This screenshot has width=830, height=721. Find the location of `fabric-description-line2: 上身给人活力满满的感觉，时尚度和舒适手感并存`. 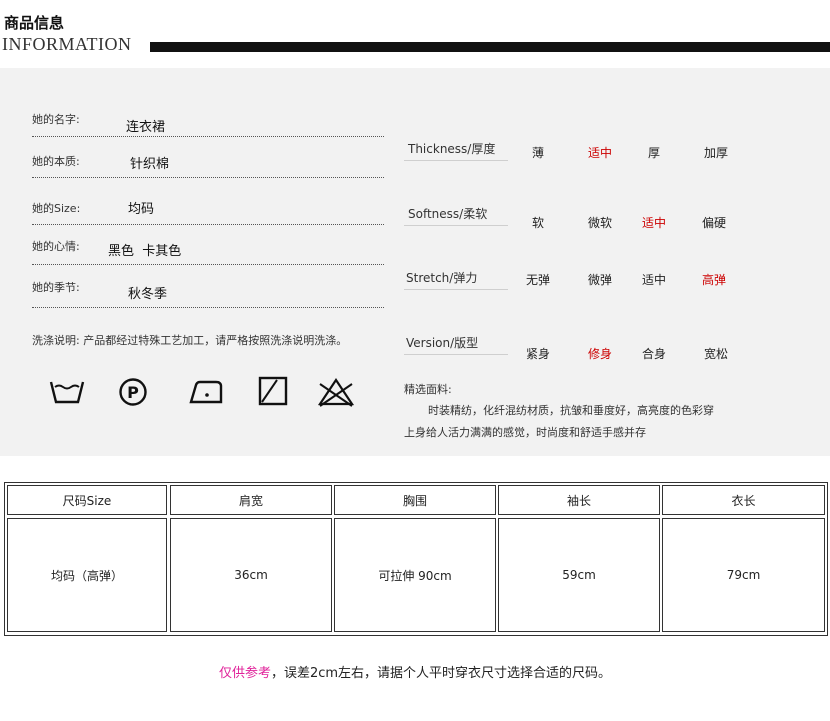

fabric-description-line2: 上身给人活力满满的感觉，时尚度和舒适手感并存 is located at coordinates (525, 432).